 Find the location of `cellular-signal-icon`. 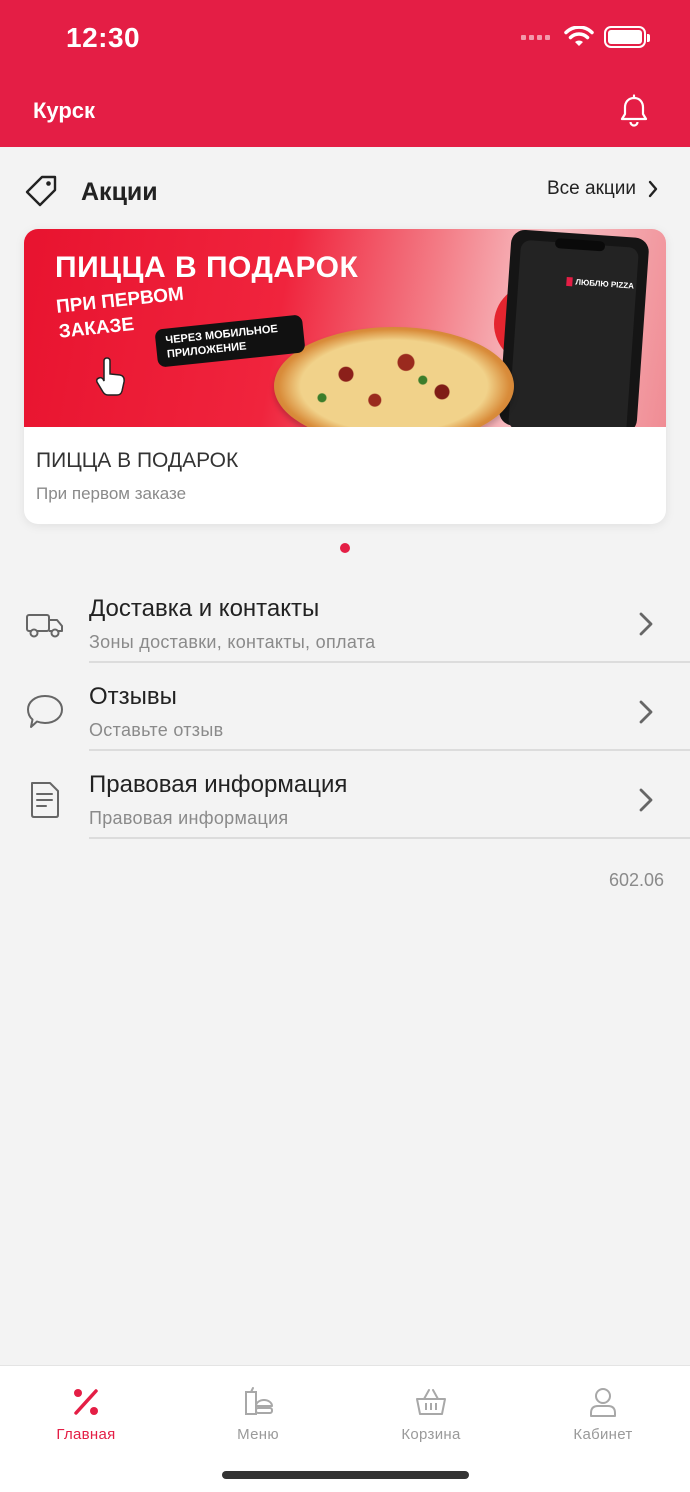

cellular-signal-icon is located at coordinates (535, 37).